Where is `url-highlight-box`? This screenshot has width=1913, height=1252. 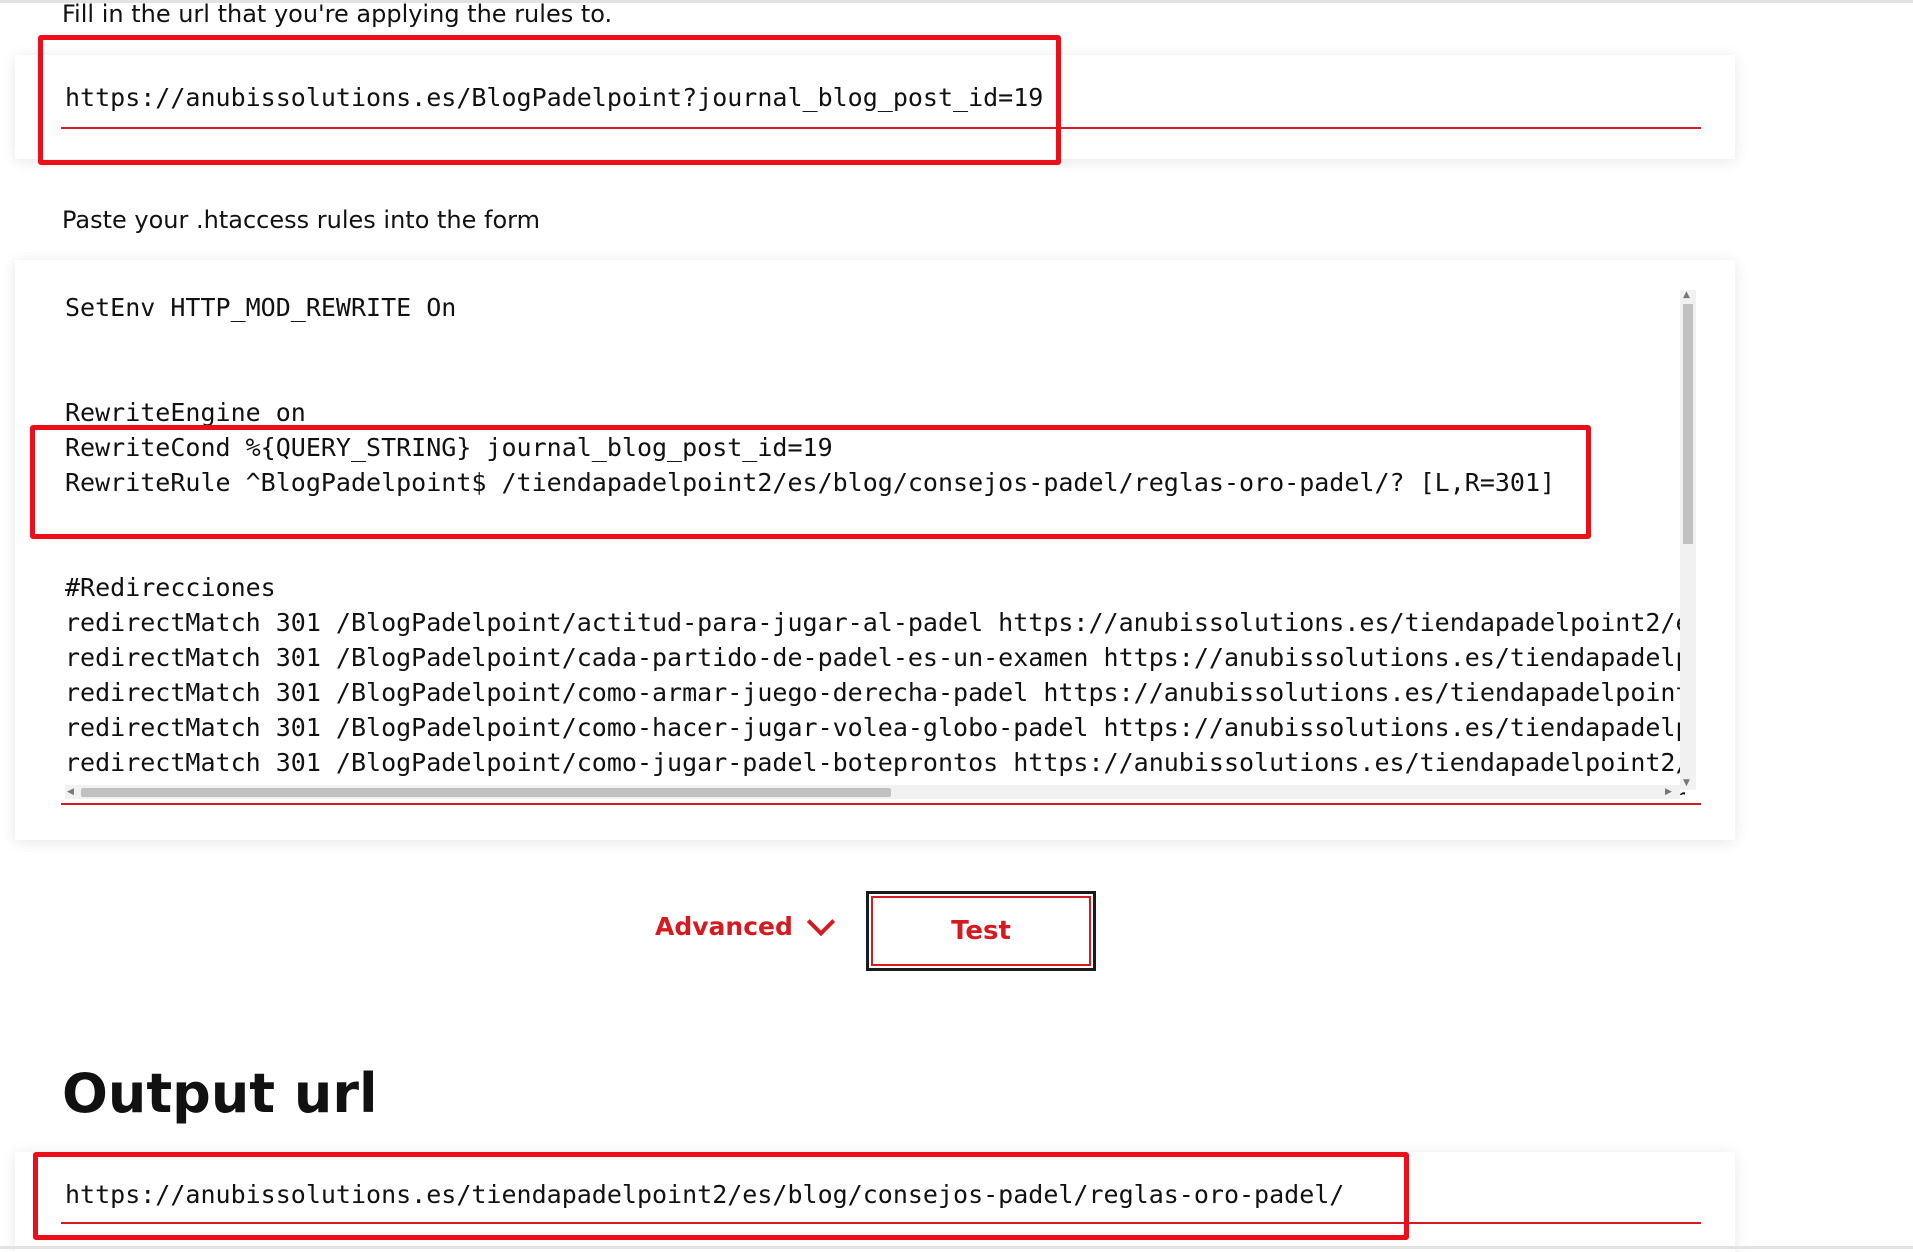 url-highlight-box is located at coordinates (549, 100).